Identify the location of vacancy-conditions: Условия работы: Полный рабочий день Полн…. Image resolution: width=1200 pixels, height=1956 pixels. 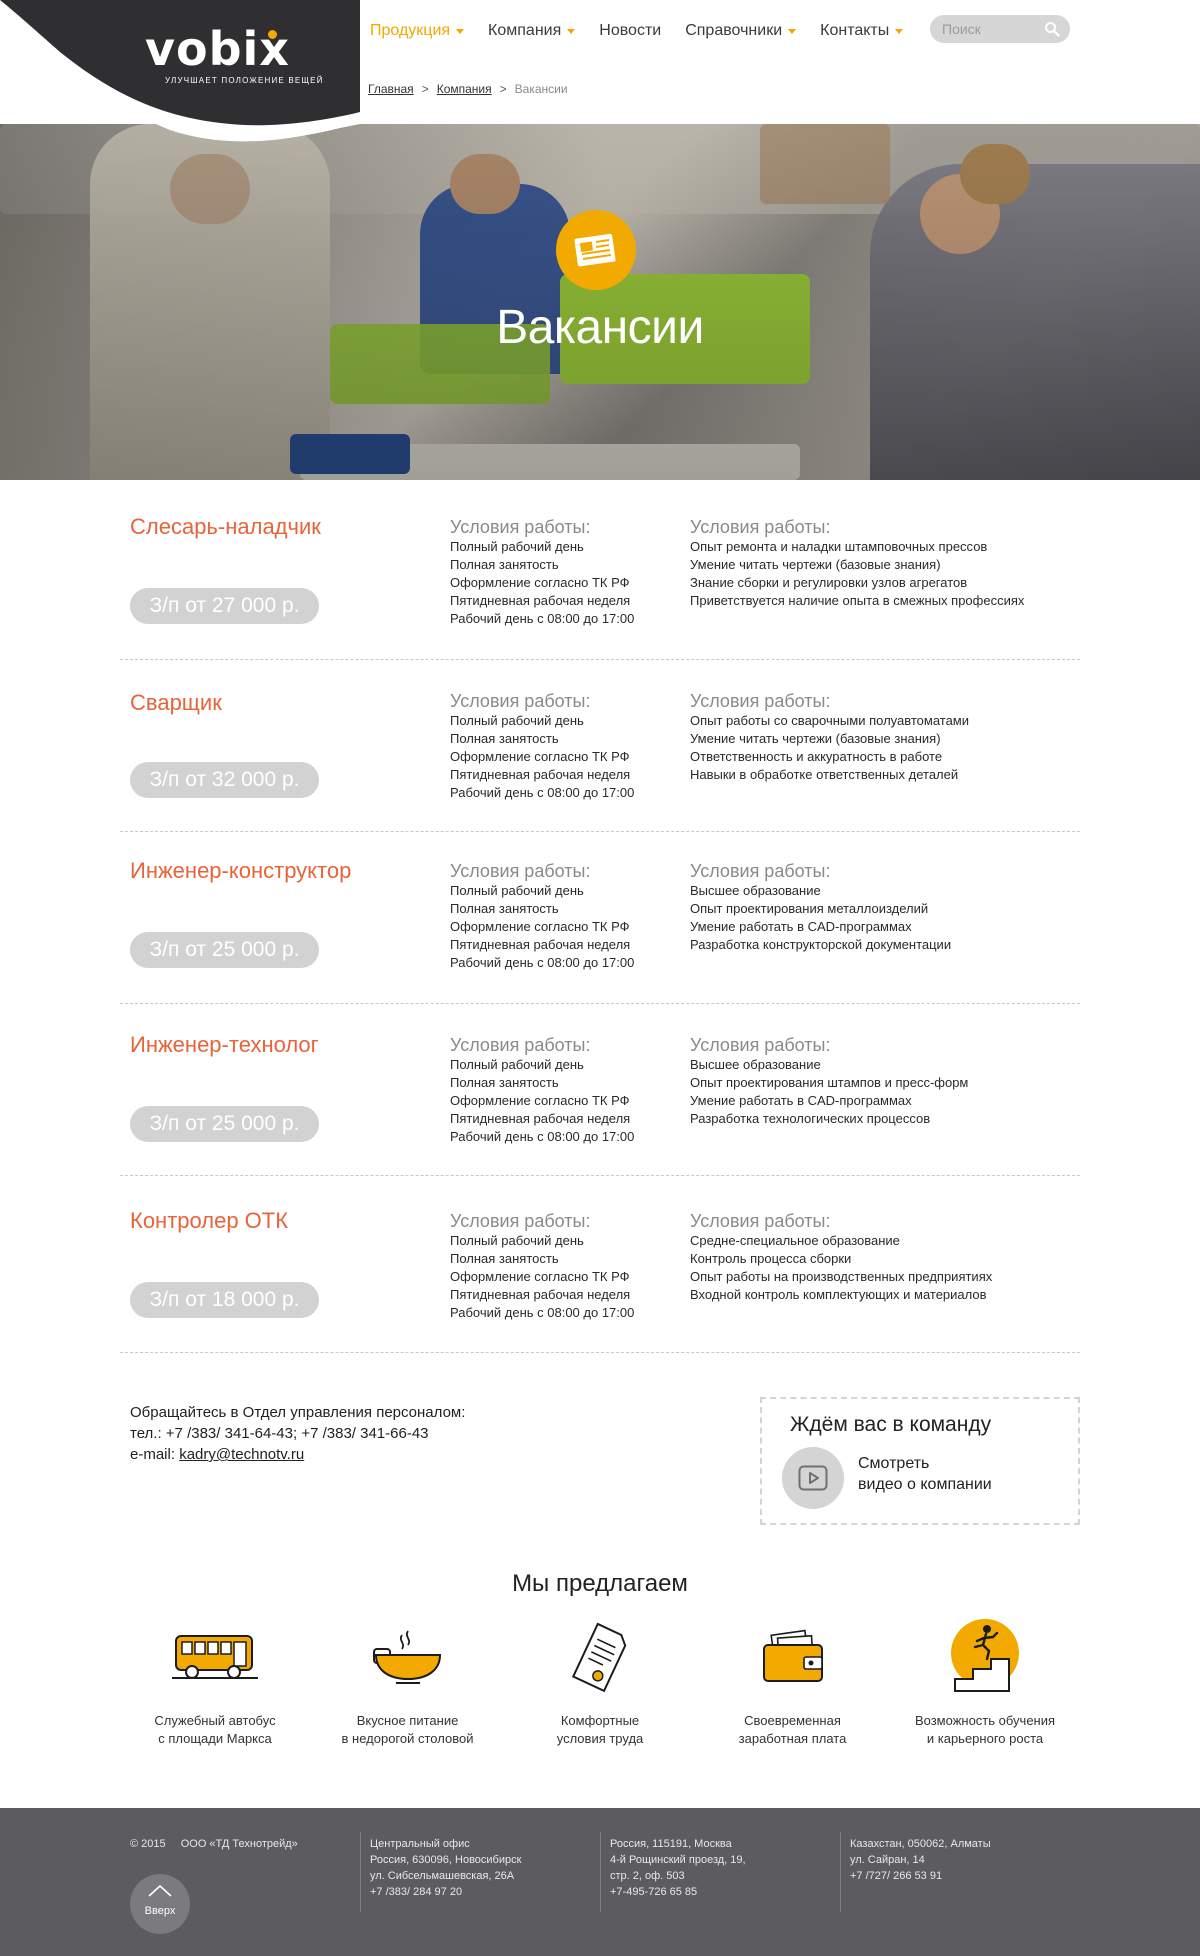
(542, 1090).